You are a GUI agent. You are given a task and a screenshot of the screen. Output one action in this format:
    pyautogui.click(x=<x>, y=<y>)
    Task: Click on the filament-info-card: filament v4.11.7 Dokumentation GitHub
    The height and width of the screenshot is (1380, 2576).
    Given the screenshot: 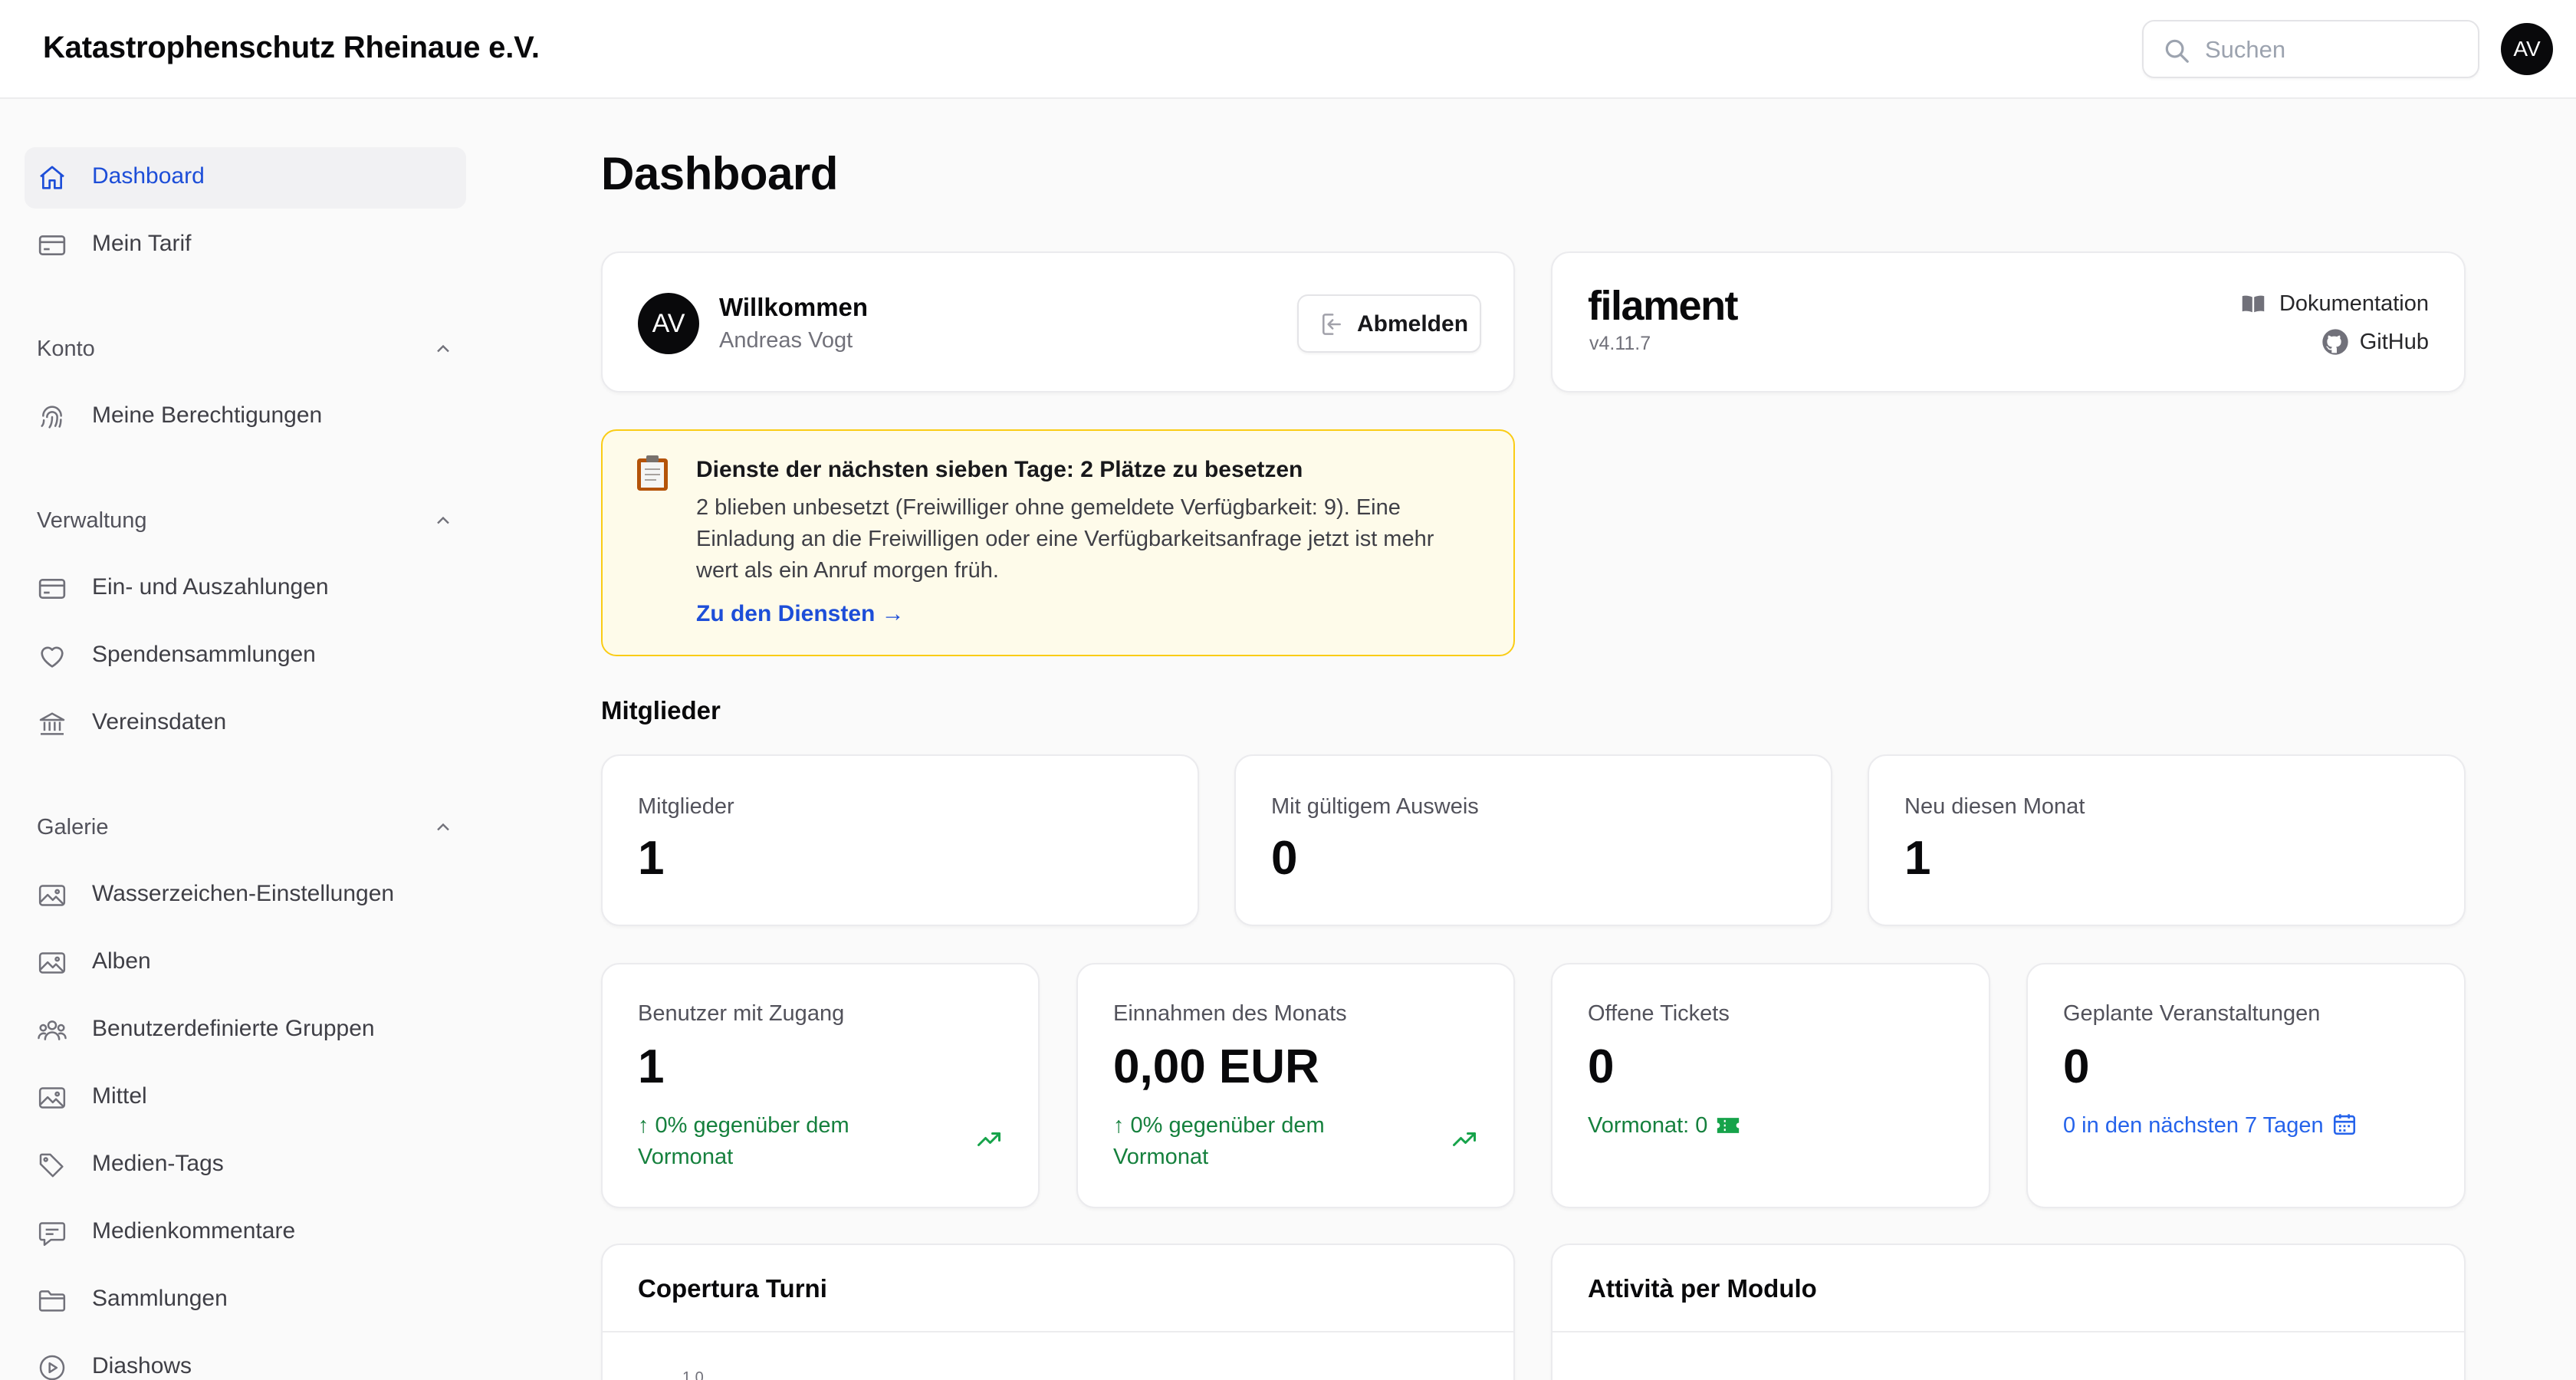 What is the action you would take?
    pyautogui.click(x=2008, y=322)
    